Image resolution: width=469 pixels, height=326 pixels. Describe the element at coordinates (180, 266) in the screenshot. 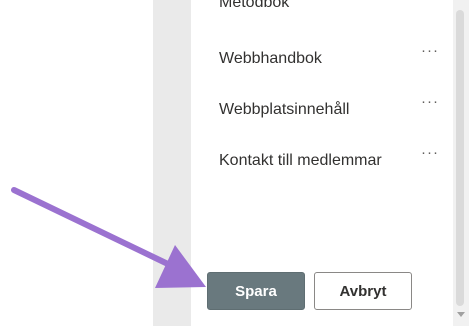

I see `annotation-arrow-head` at that location.